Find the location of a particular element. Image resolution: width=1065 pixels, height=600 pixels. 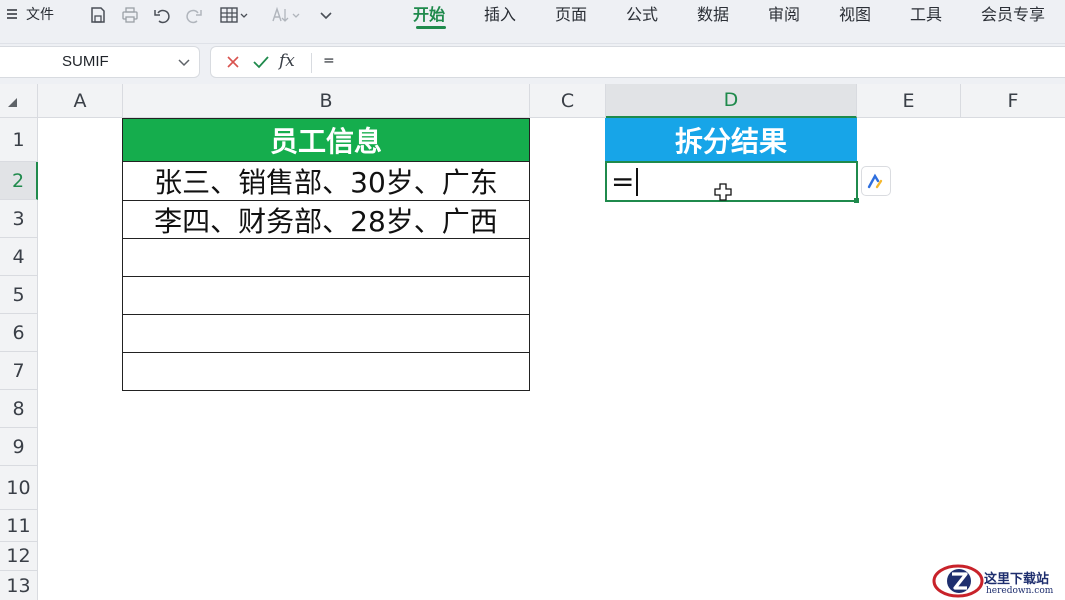

more-tools-button is located at coordinates (326, 15).